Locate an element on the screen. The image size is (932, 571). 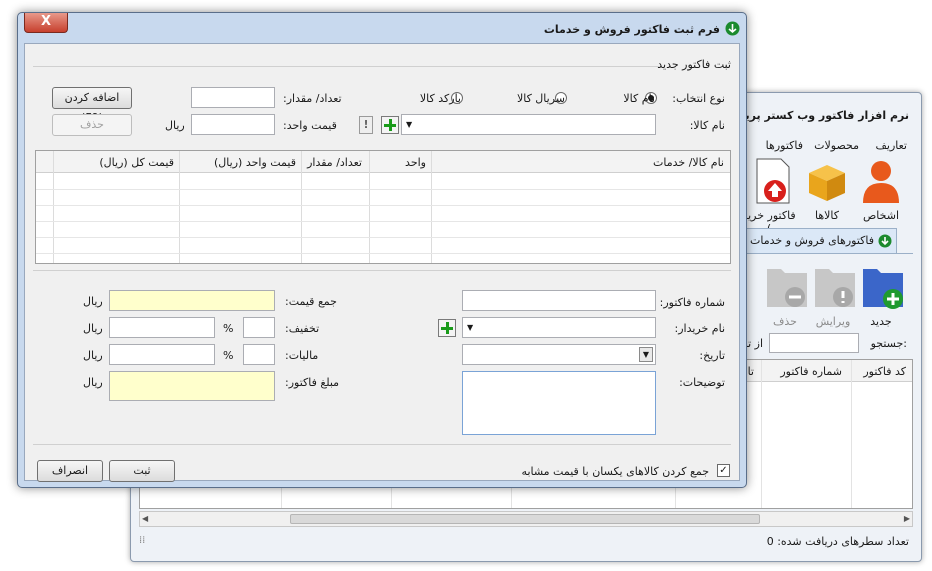
purchase-invoice-icon is located at coordinates (773, 181).